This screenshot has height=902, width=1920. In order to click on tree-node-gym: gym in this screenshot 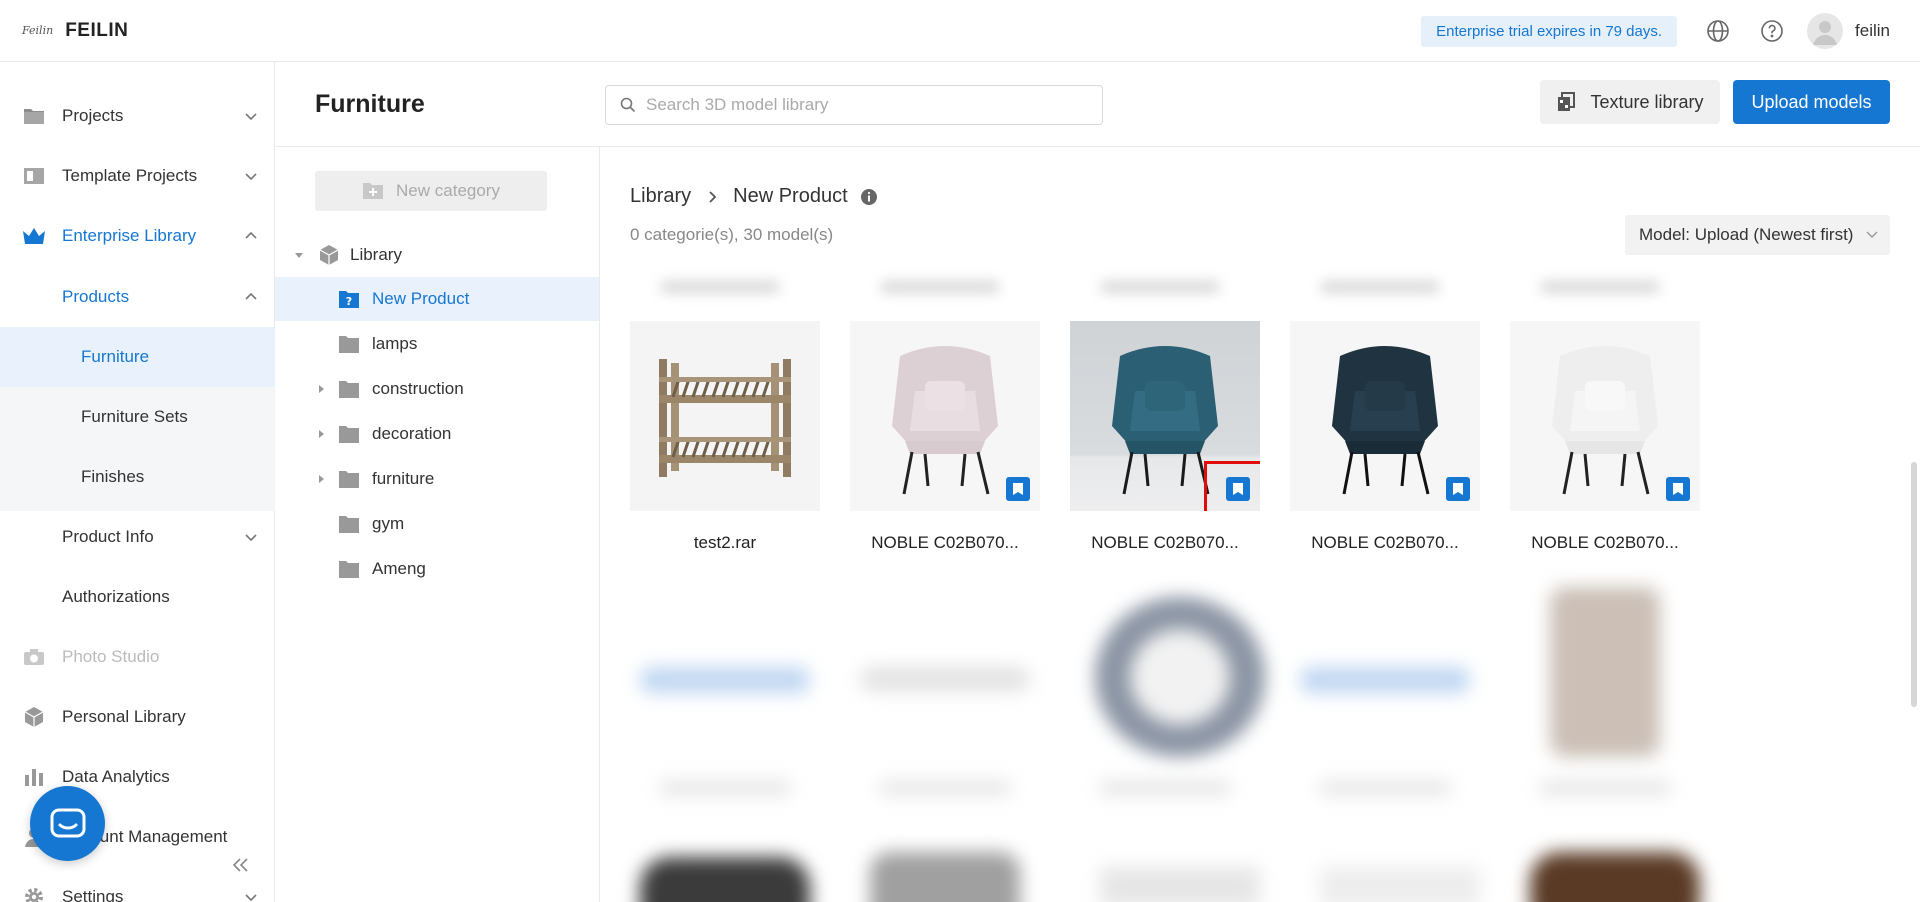, I will do `click(437, 524)`.